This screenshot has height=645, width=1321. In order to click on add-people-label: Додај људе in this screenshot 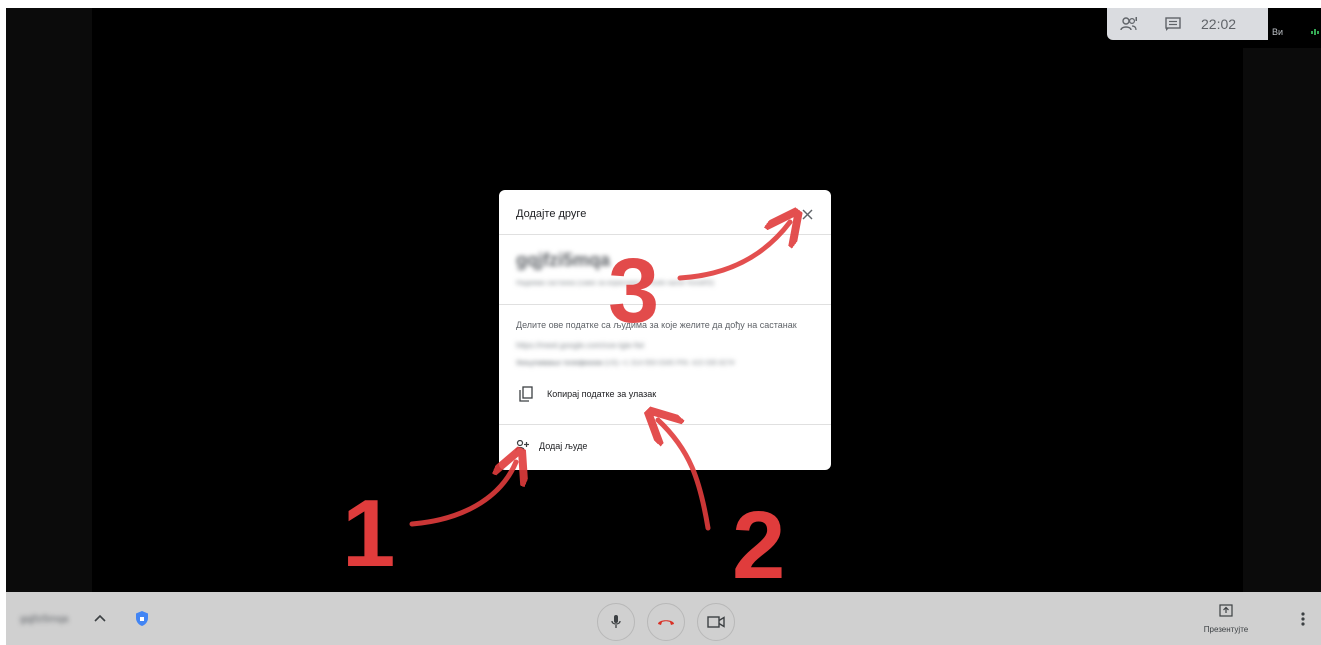, I will do `click(563, 445)`.